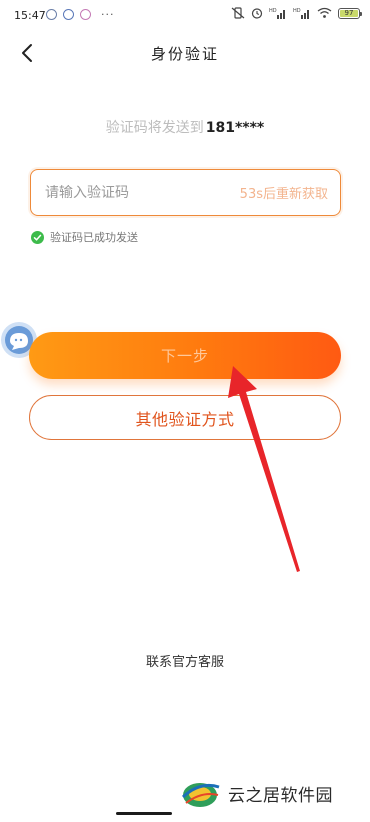 The height and width of the screenshot is (822, 370). I want to click on code-sent-text: 验证码已成功发送, so click(94, 237).